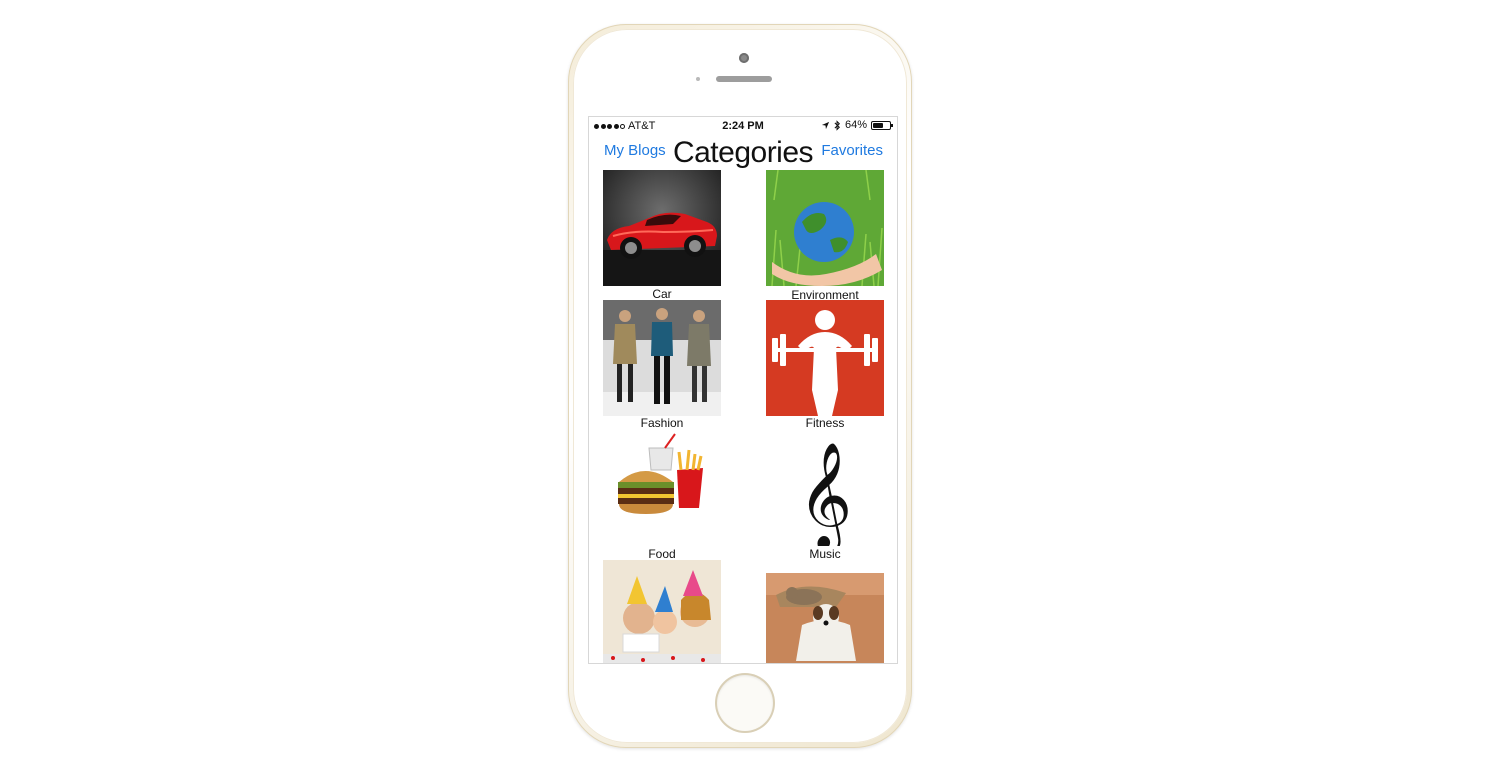 The height and width of the screenshot is (772, 1500). Describe the element at coordinates (837, 125) in the screenshot. I see `bluetooth-icon` at that location.